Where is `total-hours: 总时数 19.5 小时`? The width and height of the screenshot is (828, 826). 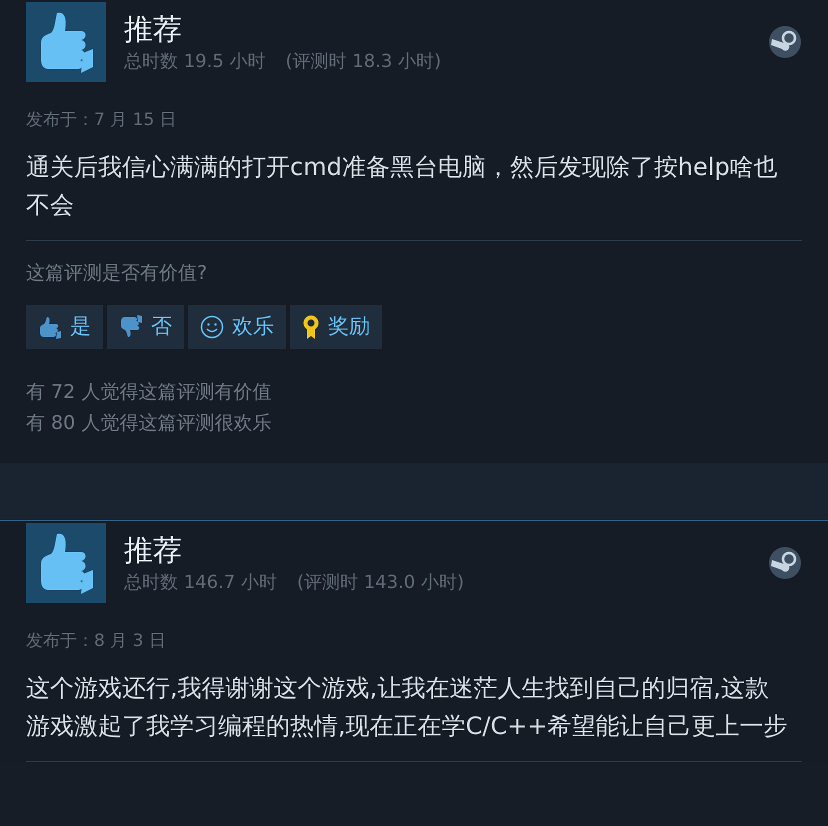 total-hours: 总时数 19.5 小时 is located at coordinates (195, 62).